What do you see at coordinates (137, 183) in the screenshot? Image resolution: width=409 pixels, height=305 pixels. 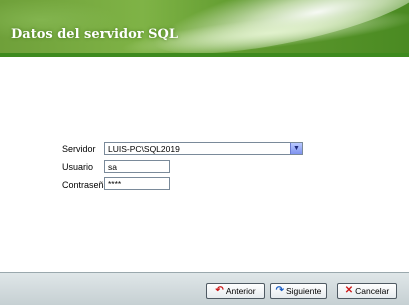 I see `contrasena-input` at bounding box center [137, 183].